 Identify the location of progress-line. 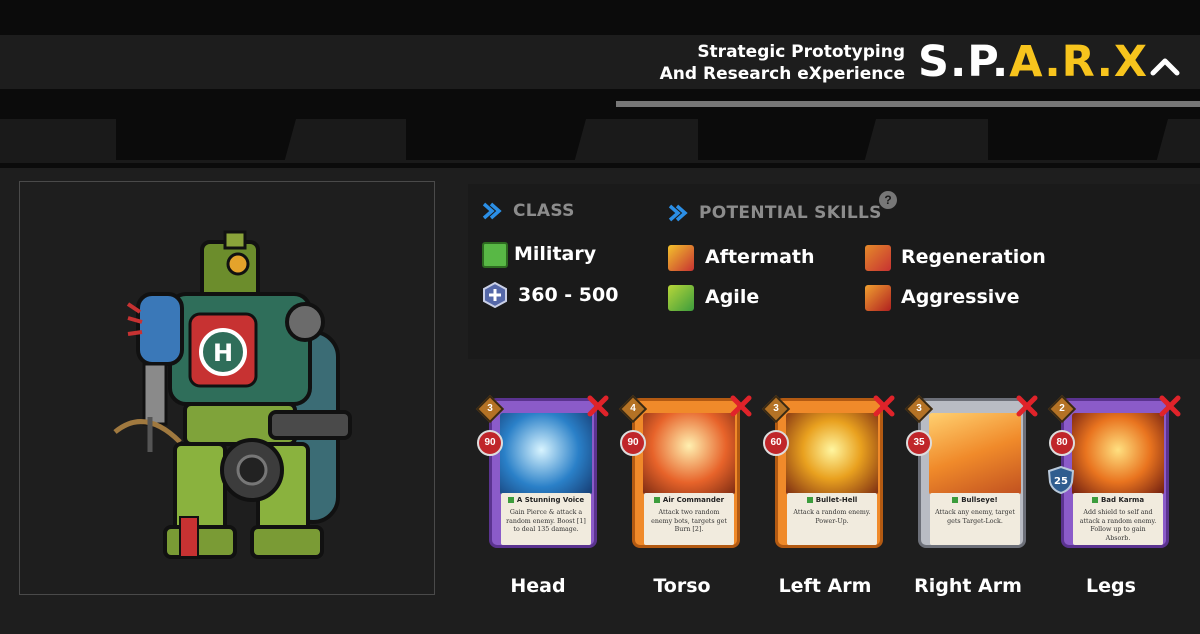
(908, 104).